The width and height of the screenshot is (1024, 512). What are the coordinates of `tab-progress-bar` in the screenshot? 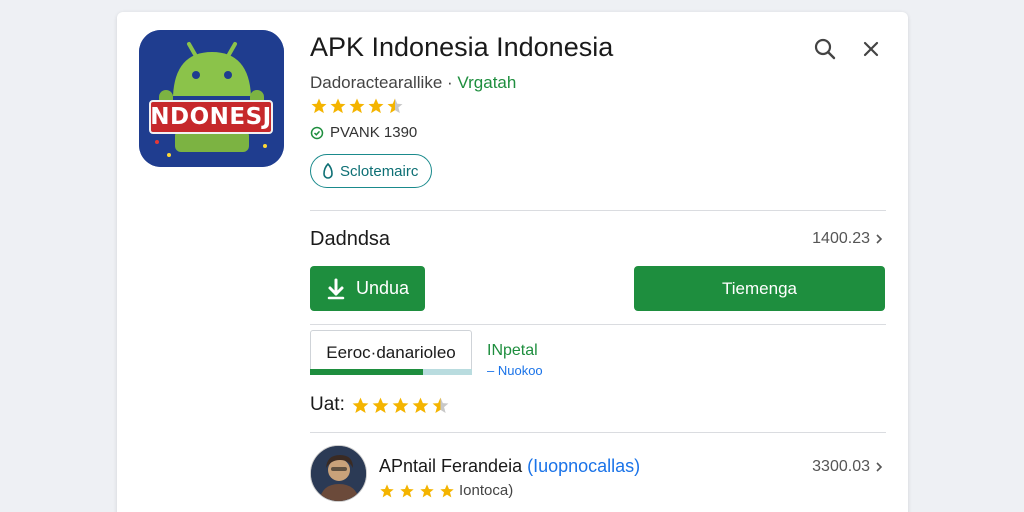 It's located at (391, 372).